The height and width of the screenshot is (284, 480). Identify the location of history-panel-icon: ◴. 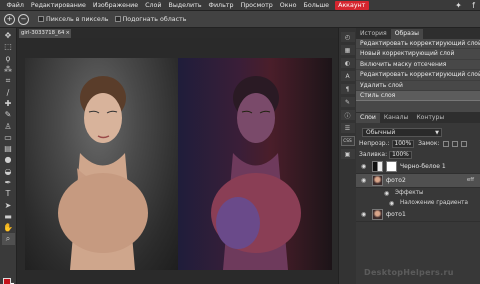
(347, 37).